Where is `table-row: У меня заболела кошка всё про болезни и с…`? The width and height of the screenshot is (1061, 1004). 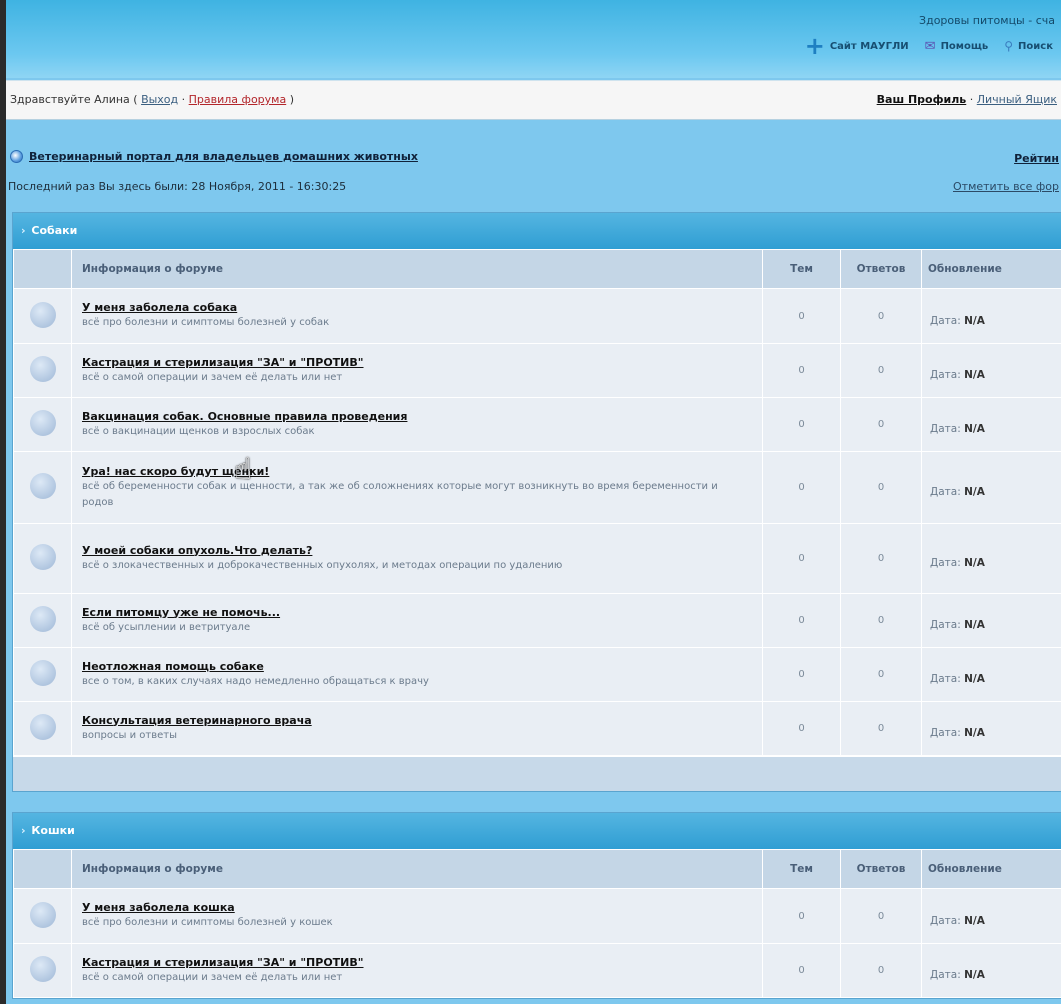
table-row: У меня заболела кошка всё про болезни и с… is located at coordinates (537, 916).